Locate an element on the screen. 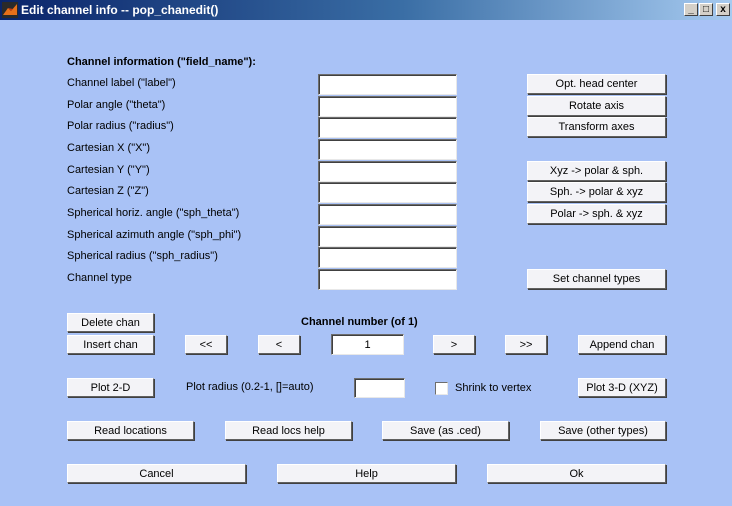  delete-chan-button: Delete chan is located at coordinates (110, 322).